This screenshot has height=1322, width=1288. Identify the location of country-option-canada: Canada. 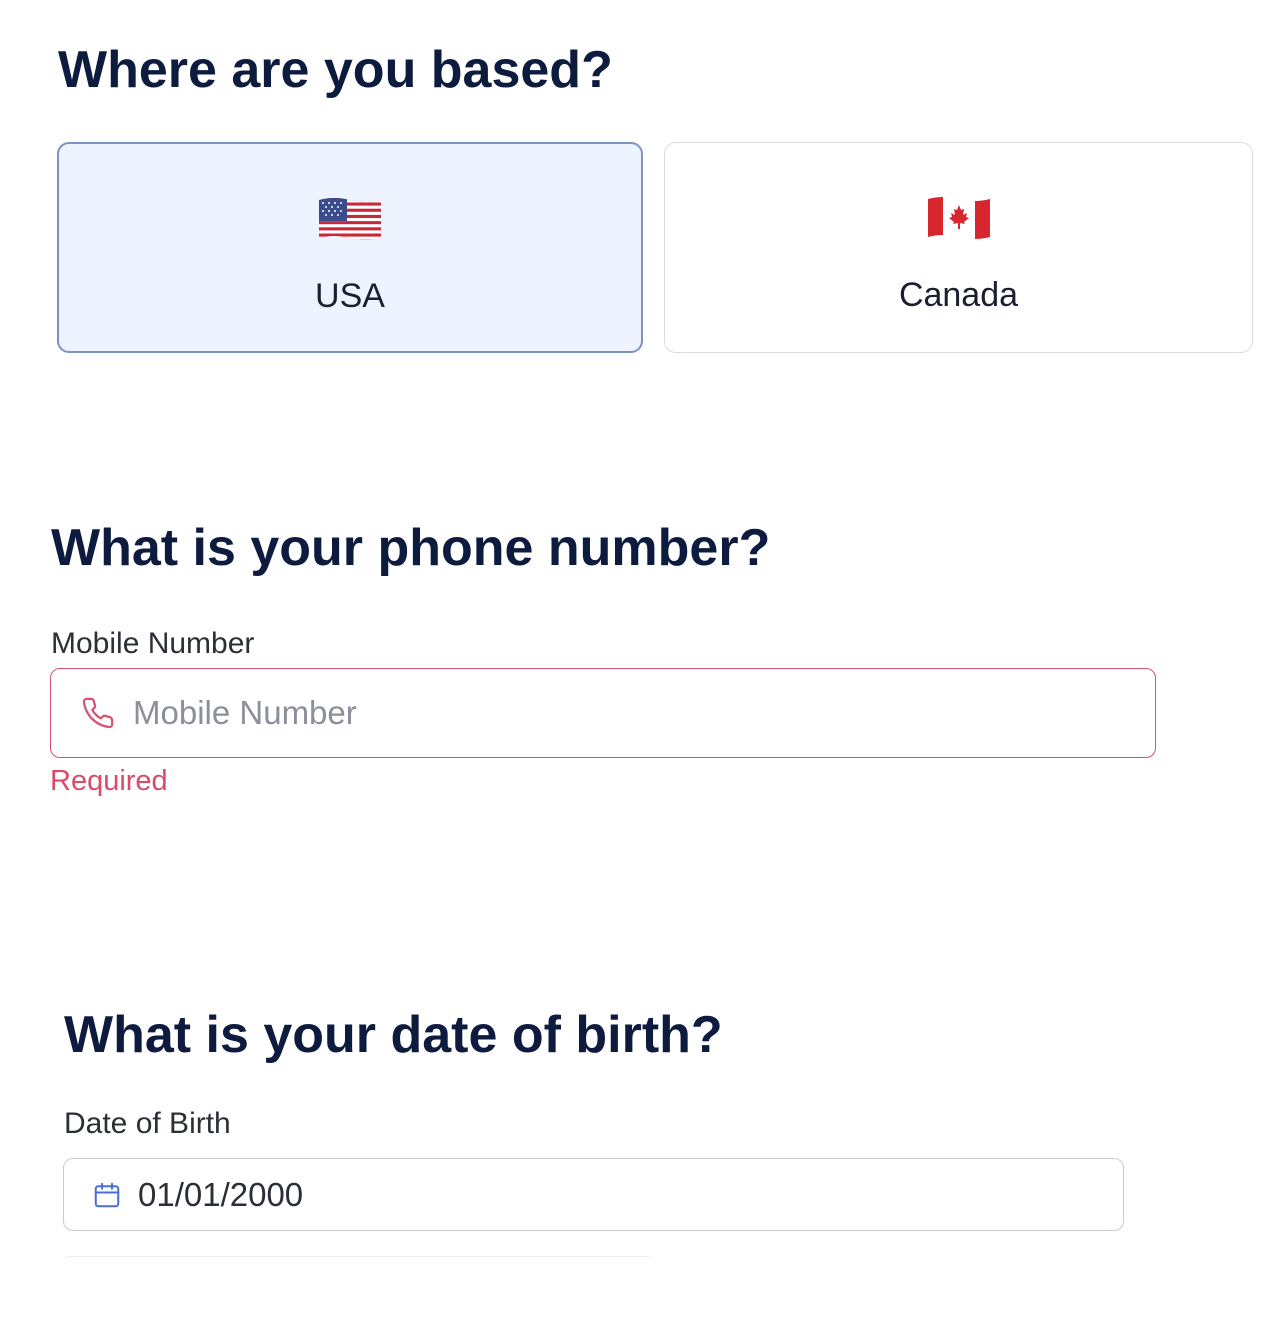
(958, 247).